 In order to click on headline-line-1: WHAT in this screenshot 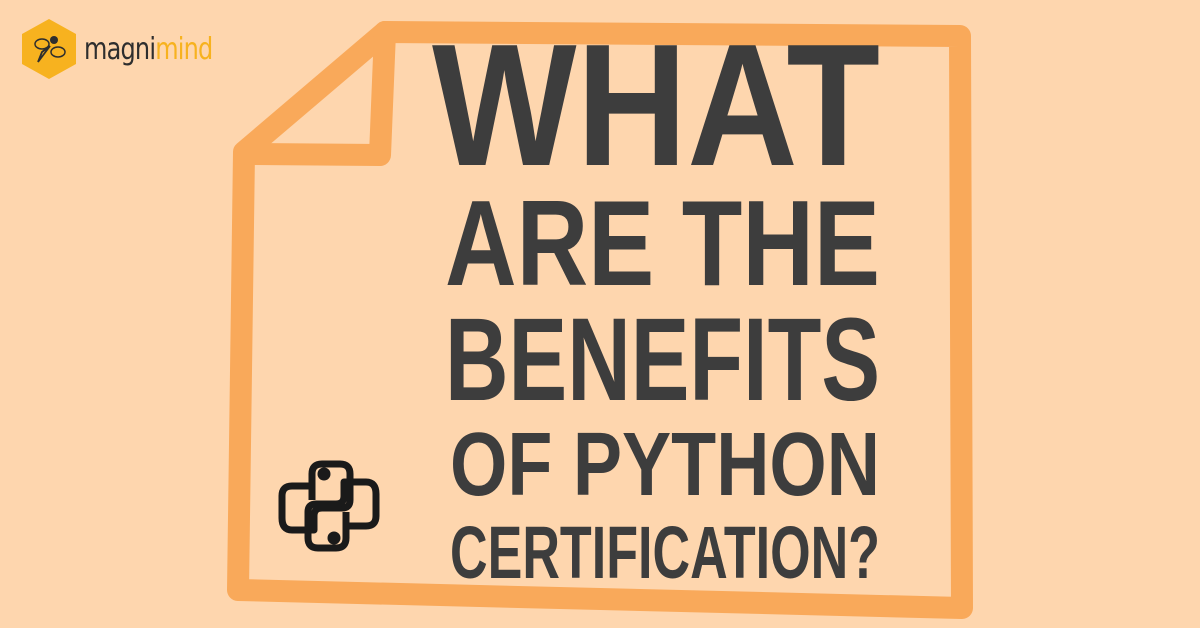, I will do `click(656, 104)`.